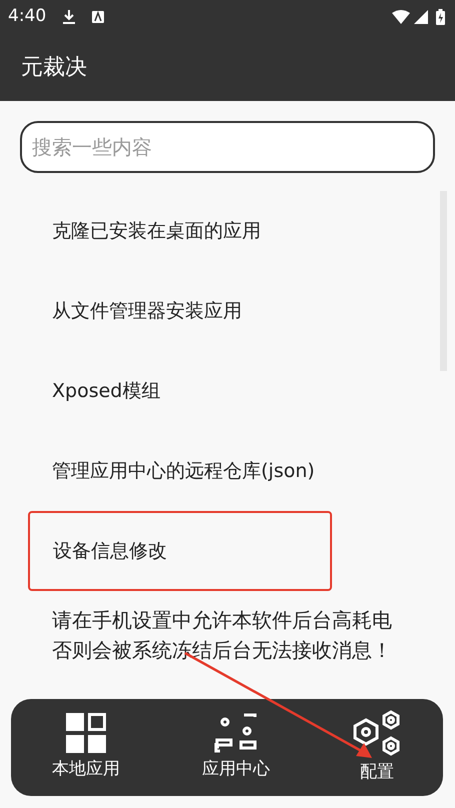  Describe the element at coordinates (377, 733) in the screenshot. I see `hexagons-icon` at that location.